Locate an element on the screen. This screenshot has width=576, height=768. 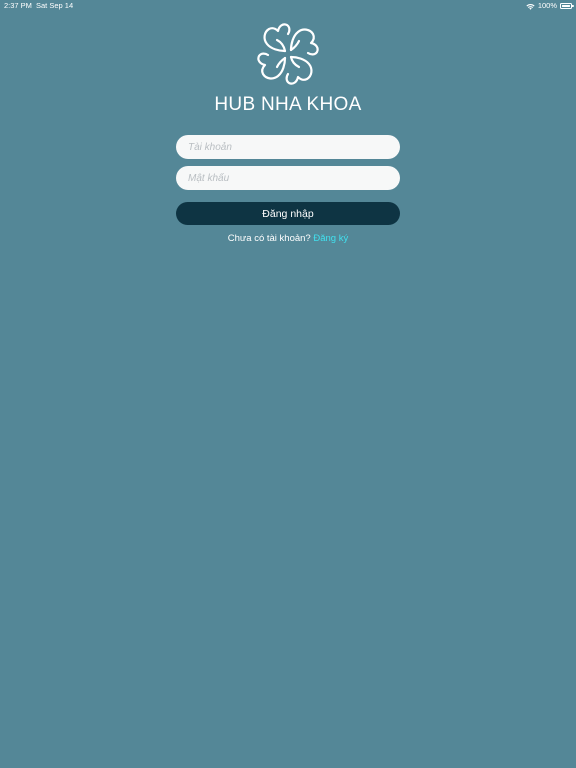
register-prompt-line: Chưa có tài khoản? Đăng ký is located at coordinates (288, 238).